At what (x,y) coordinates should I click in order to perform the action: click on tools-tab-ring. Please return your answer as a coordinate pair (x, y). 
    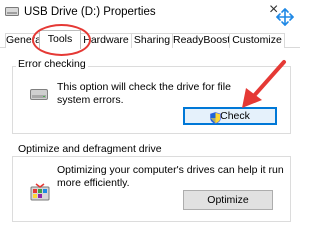
    Looking at the image, I should click on (61, 40).